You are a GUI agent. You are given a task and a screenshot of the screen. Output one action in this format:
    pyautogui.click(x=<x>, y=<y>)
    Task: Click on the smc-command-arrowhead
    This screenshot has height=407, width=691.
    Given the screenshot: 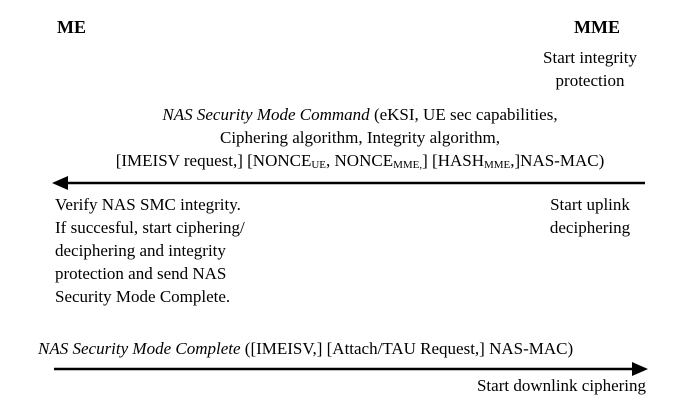 What is the action you would take?
    pyautogui.click(x=60, y=183)
    